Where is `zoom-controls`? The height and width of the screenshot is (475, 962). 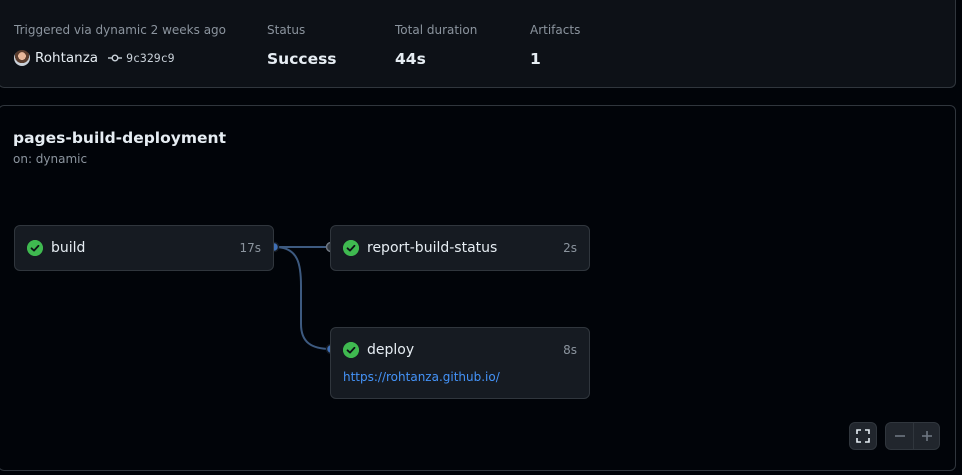 zoom-controls is located at coordinates (912, 436).